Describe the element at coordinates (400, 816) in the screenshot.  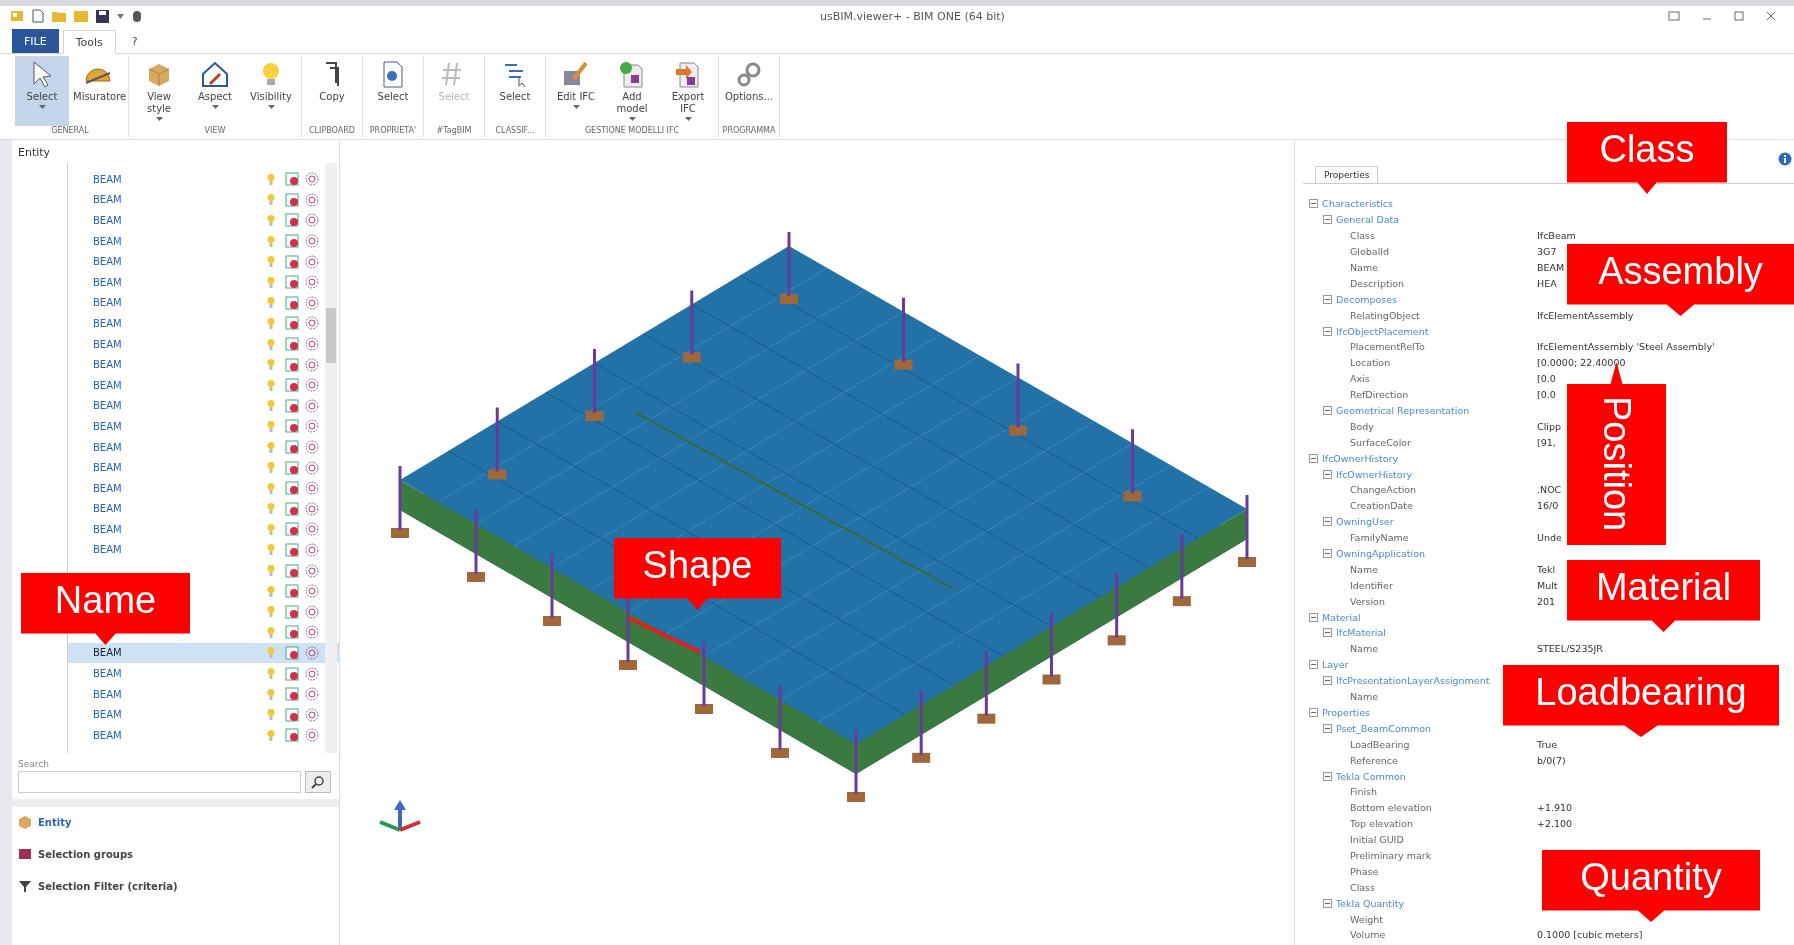
I see `axis-gizmo-icon` at that location.